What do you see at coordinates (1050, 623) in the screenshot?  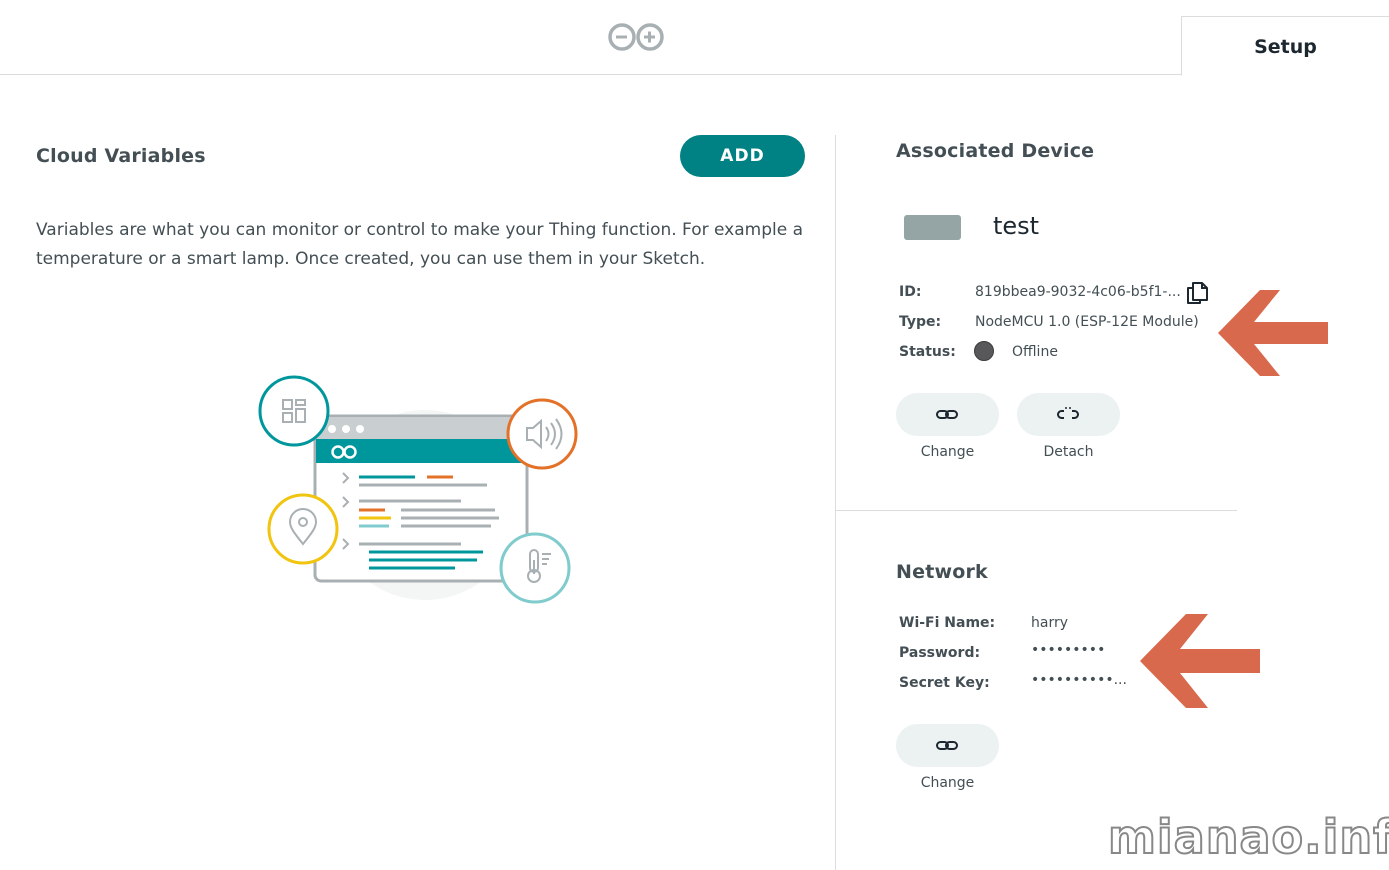 I see `wifi-name-value: harry` at bounding box center [1050, 623].